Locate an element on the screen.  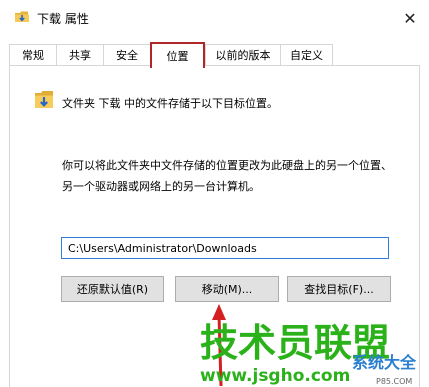
close-icon: ✕ is located at coordinates (410, 18).